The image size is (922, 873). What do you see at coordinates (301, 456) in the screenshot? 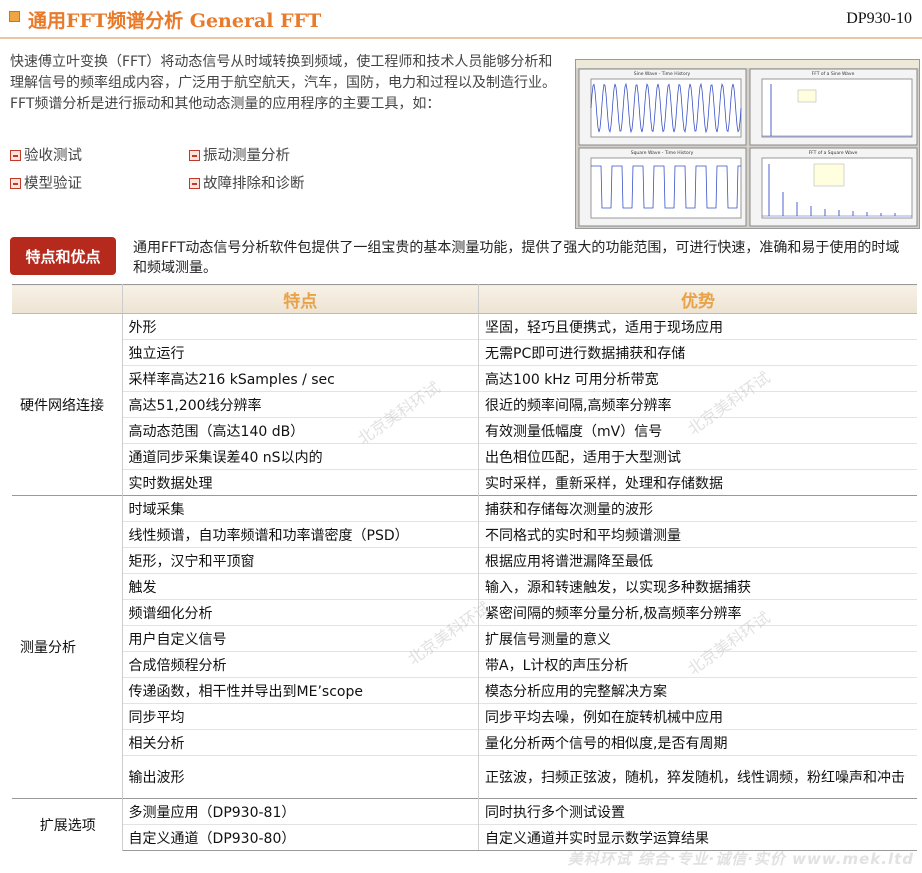
I see `feature-cell: 通道同步采集误差40 nS以内的` at bounding box center [301, 456].